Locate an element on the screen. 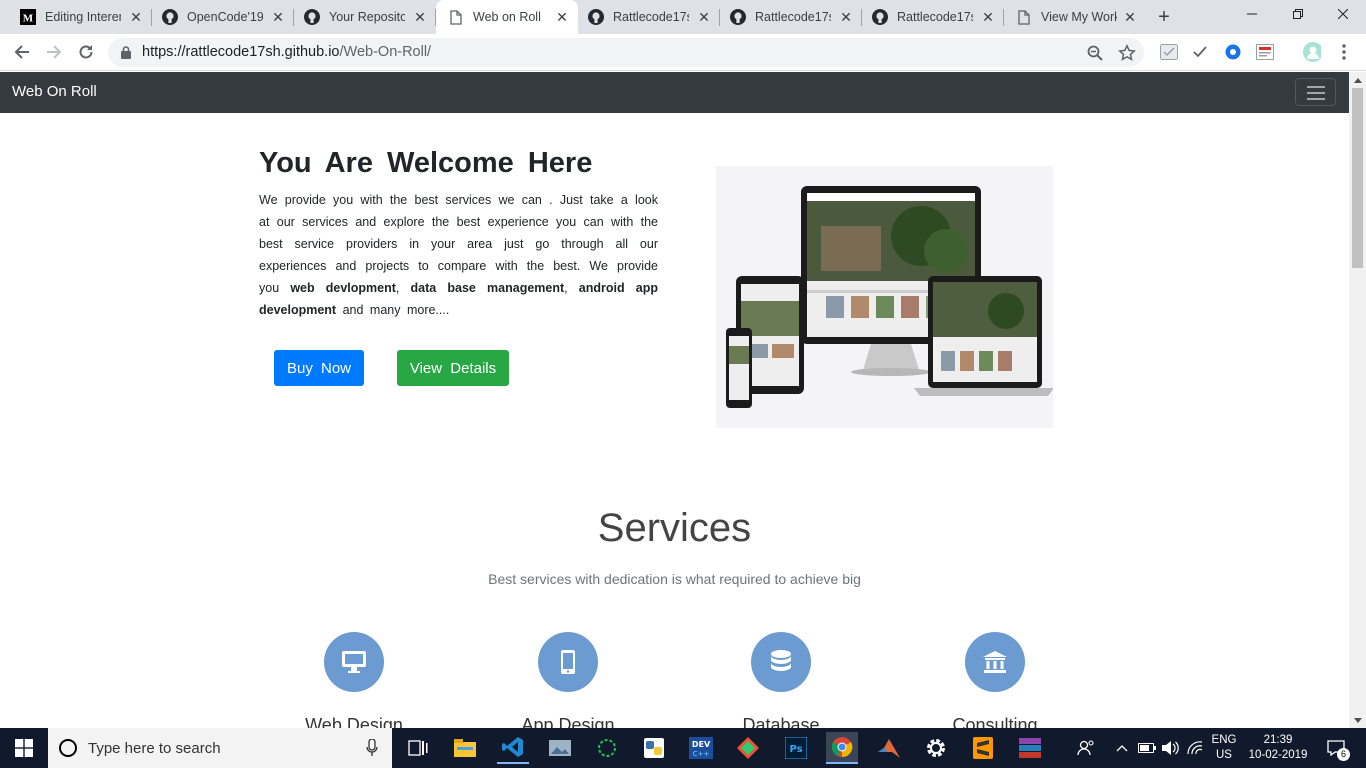 Image resolution: width=1366 pixels, height=768 pixels. scroll-up-icon is located at coordinates (1357, 80).